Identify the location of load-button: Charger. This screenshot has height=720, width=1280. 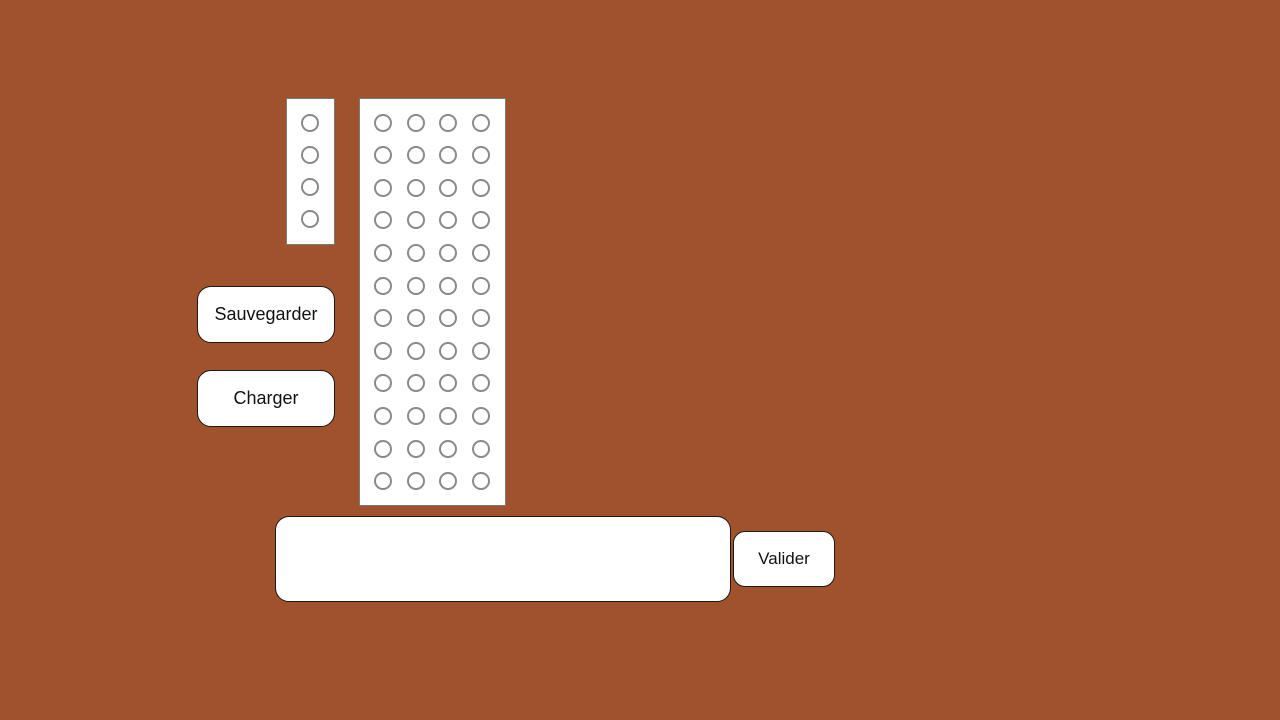
(266, 398).